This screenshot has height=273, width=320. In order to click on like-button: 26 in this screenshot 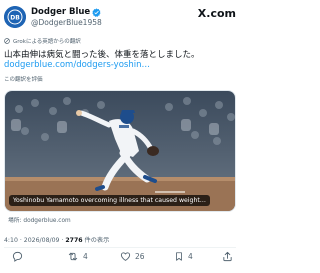, I will do `click(132, 256)`.